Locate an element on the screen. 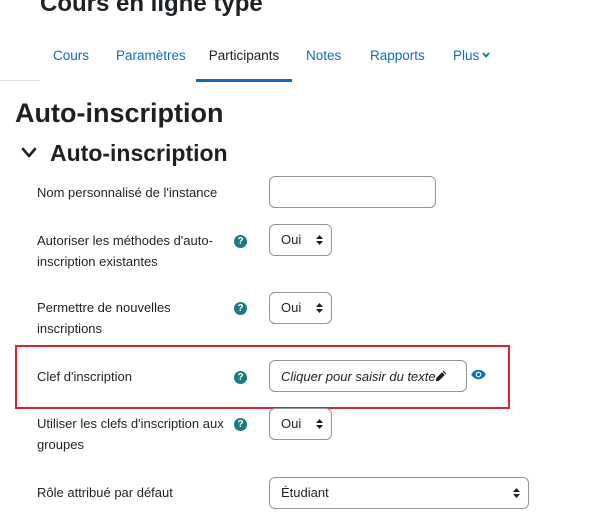  instance-name-label: Nom personnalisé de l'instance is located at coordinates (127, 192).